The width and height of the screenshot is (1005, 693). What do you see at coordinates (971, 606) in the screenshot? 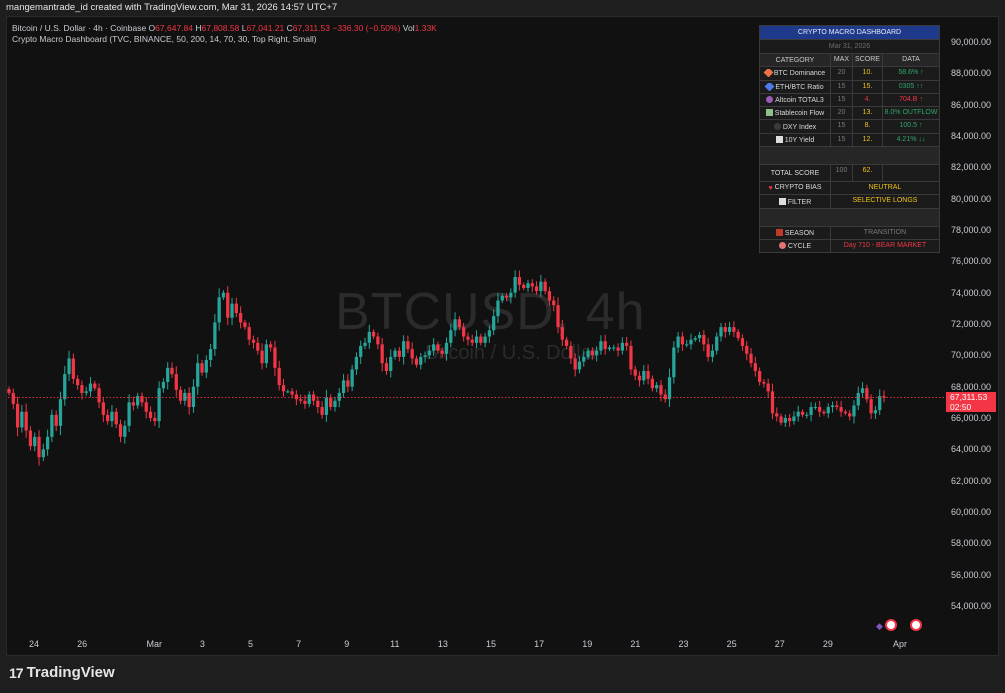
I see `price-tick-label: 54,000.00` at bounding box center [971, 606].